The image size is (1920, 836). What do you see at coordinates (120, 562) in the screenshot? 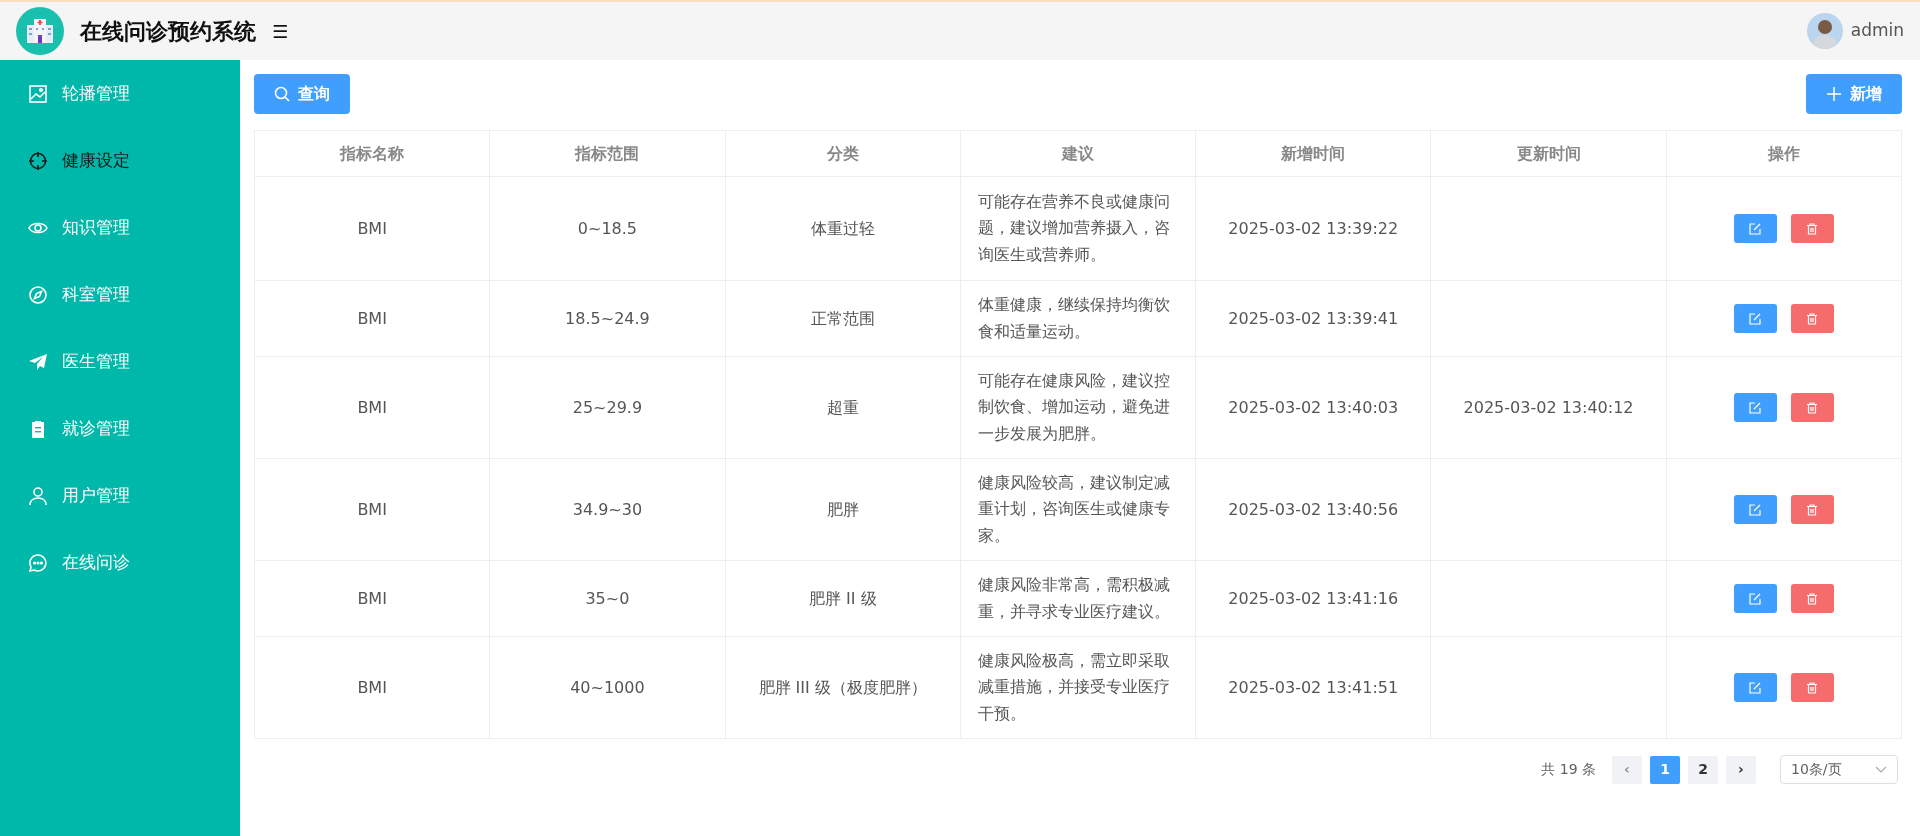
I see `sidebar-item: 在线问诊` at bounding box center [120, 562].